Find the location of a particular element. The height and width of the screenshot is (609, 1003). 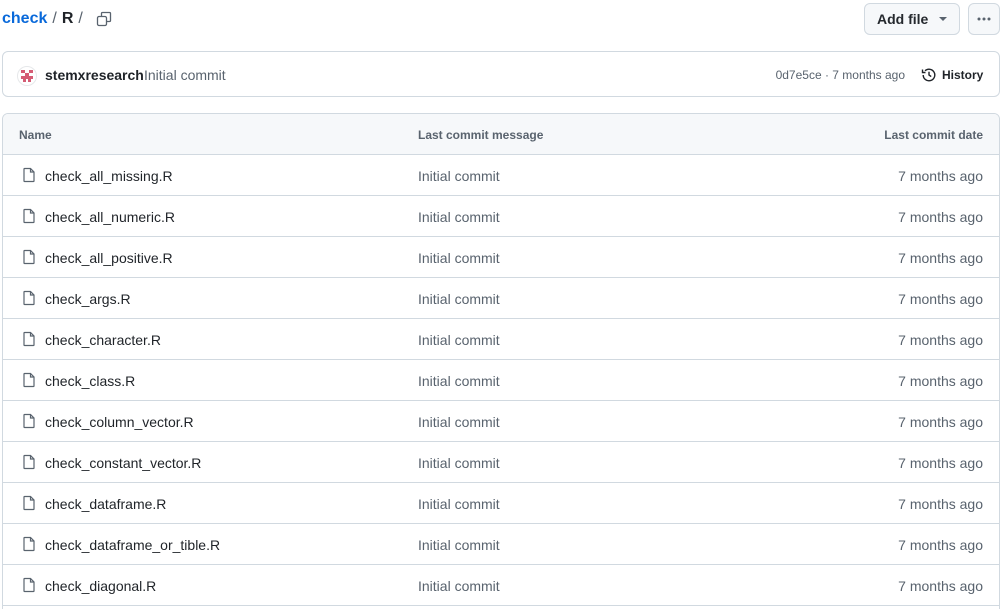

copy-icon is located at coordinates (104, 19).